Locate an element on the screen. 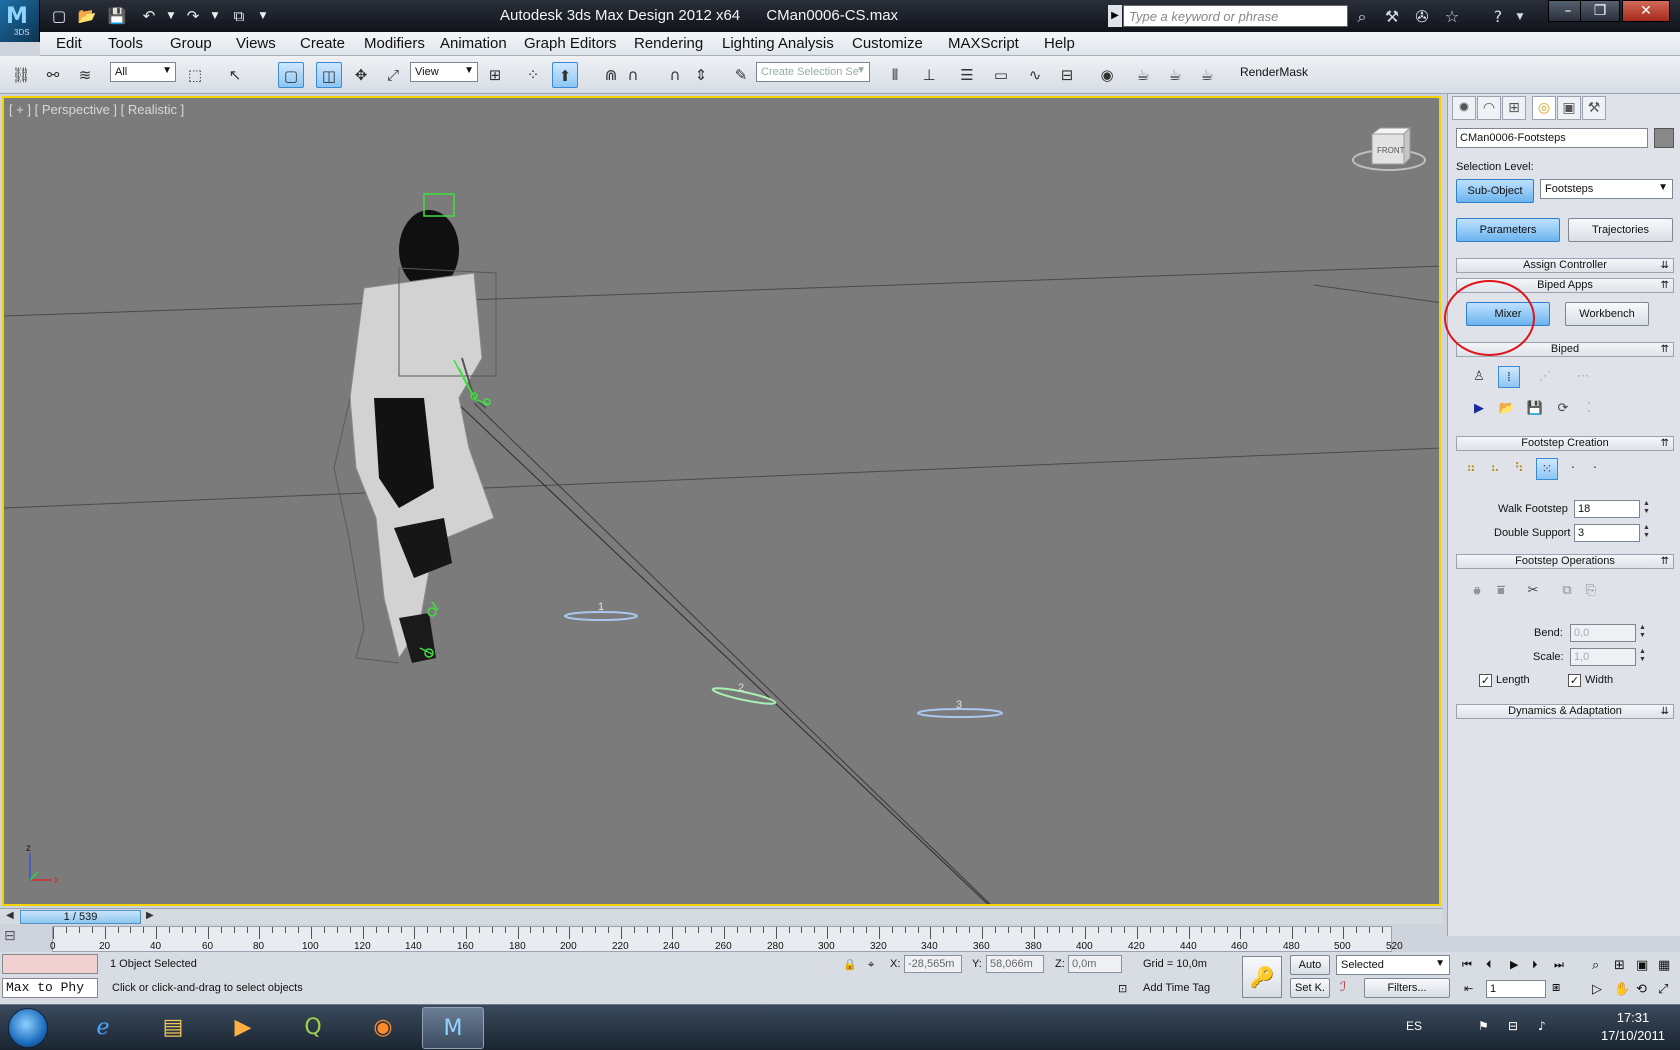 The height and width of the screenshot is (1050, 1680). selection-level-dropdown: Footsteps ▼ is located at coordinates (1606, 189).